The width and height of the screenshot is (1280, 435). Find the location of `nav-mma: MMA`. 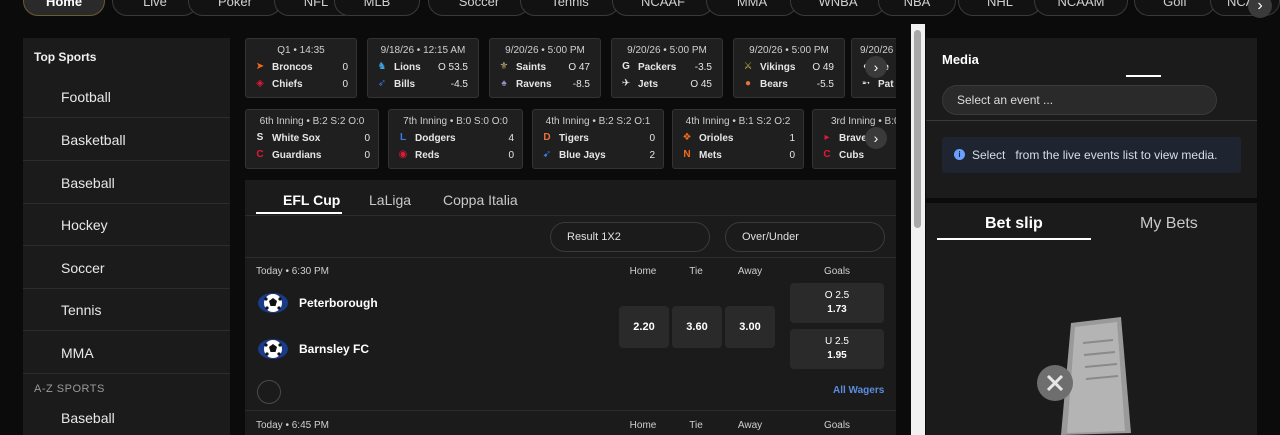

nav-mma: MMA is located at coordinates (752, 8).